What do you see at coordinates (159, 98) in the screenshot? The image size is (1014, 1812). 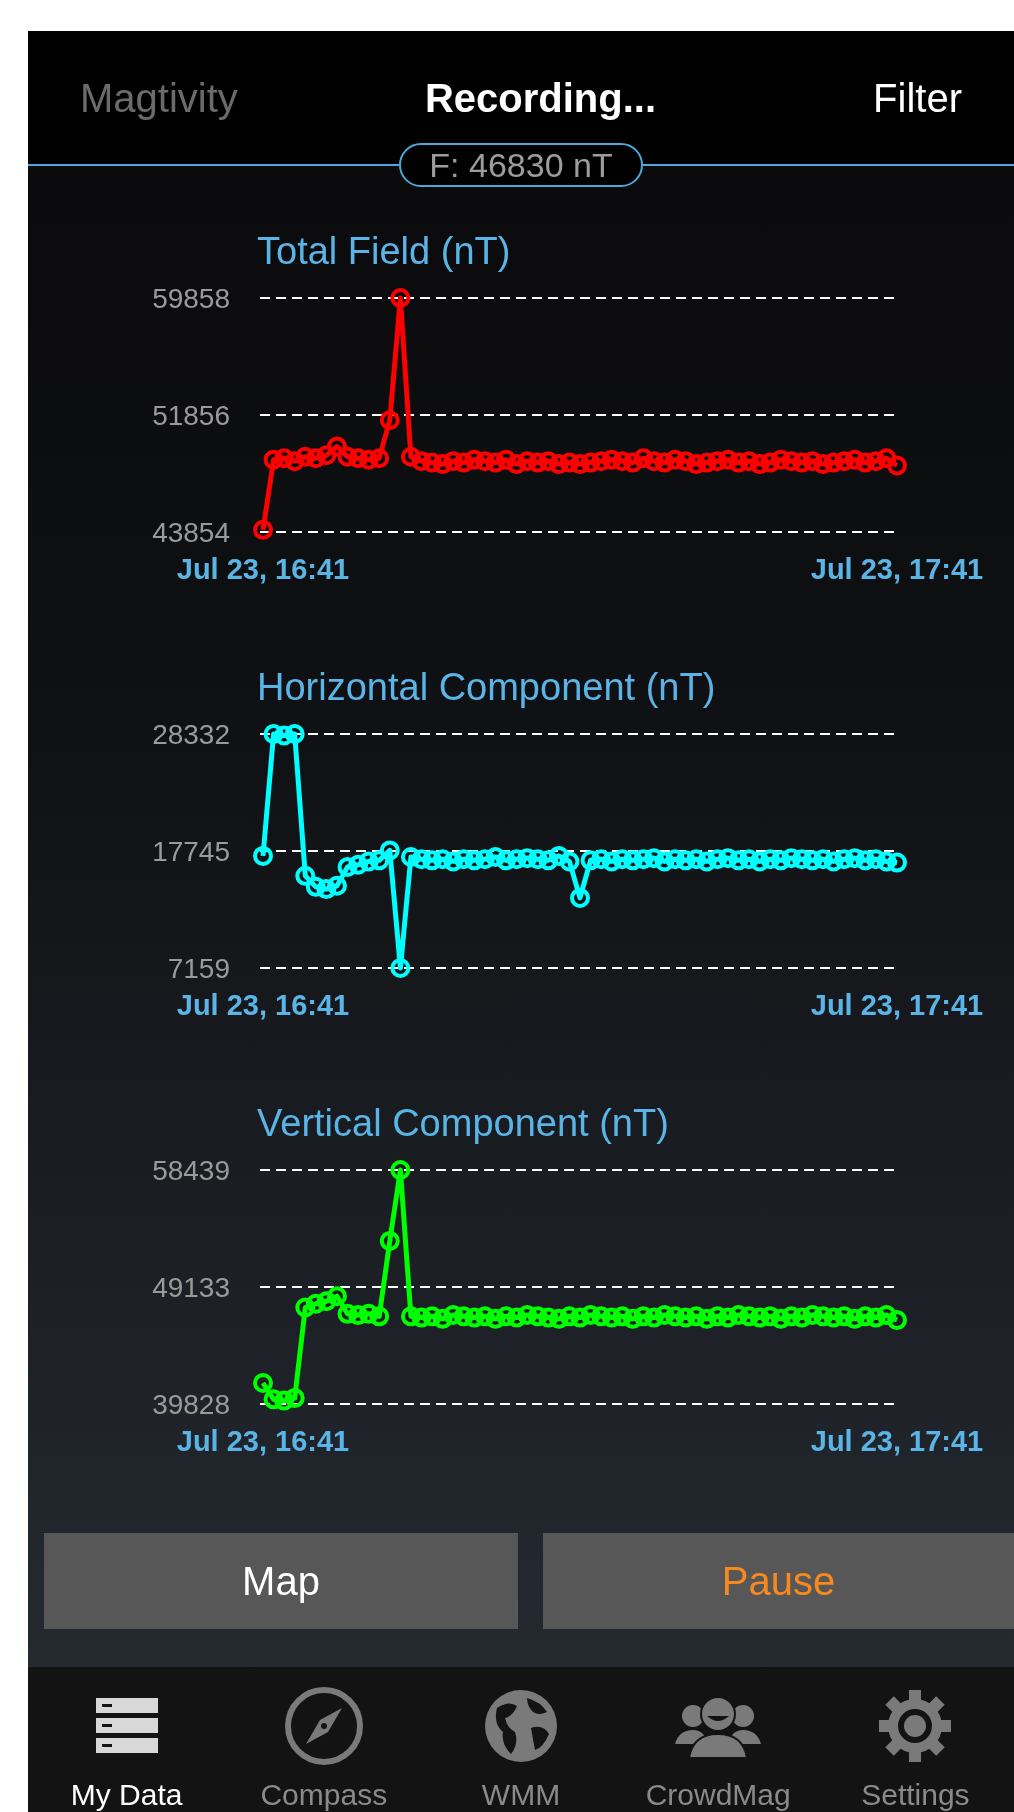 I see `back-link: Magtivity` at bounding box center [159, 98].